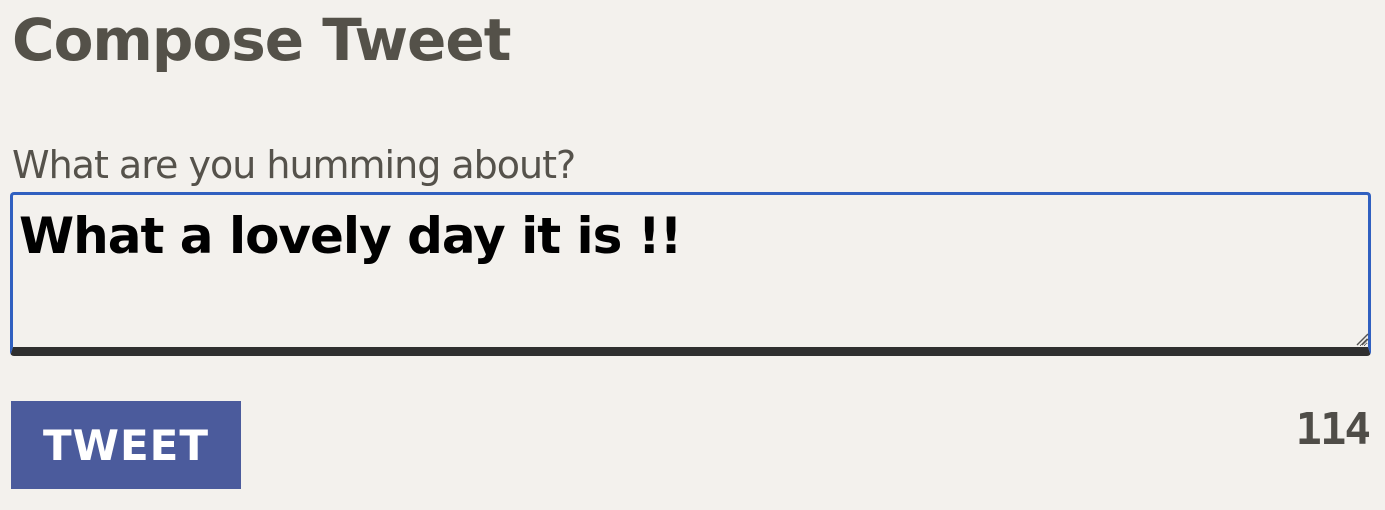 Image resolution: width=1385 pixels, height=510 pixels. What do you see at coordinates (126, 445) in the screenshot?
I see `tweet-button: TWEET` at bounding box center [126, 445].